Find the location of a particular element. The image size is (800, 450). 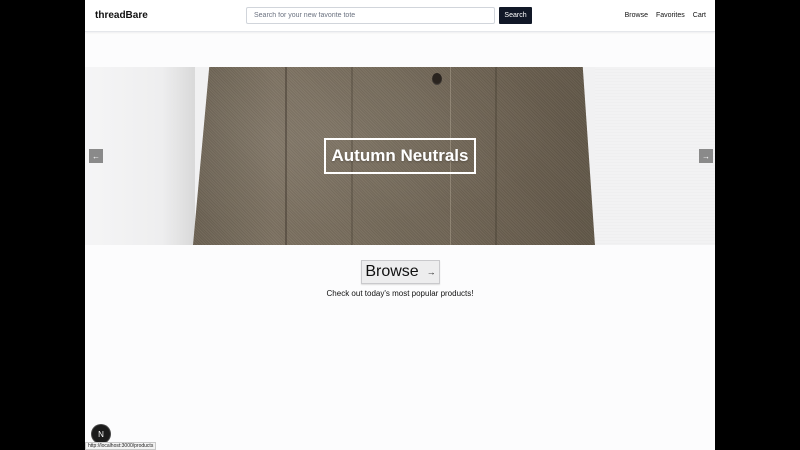

carousel-prev-button: ← is located at coordinates (96, 156).